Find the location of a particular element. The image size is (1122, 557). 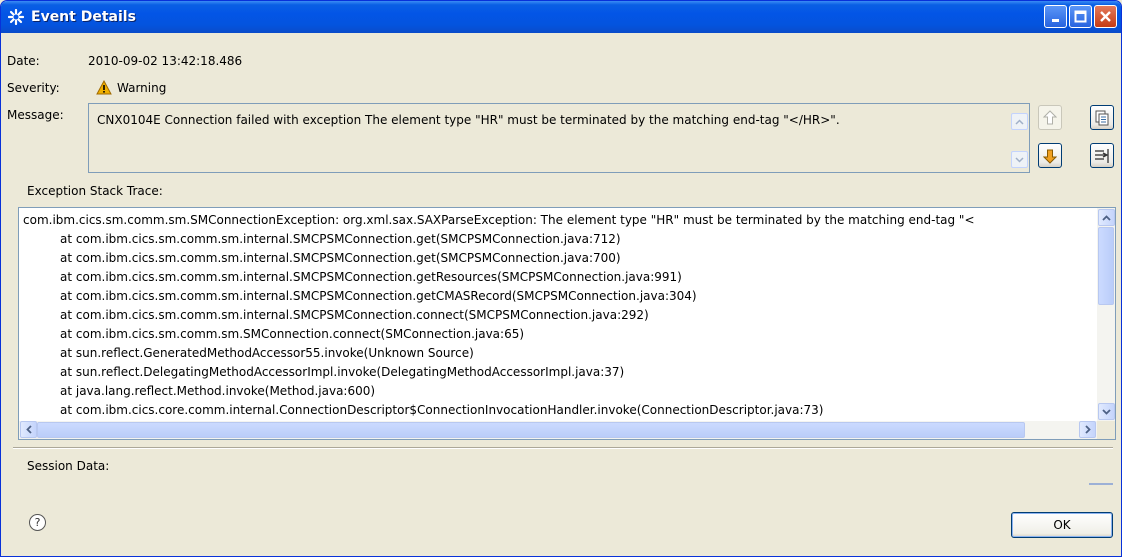

close-button is located at coordinates (1105, 16).